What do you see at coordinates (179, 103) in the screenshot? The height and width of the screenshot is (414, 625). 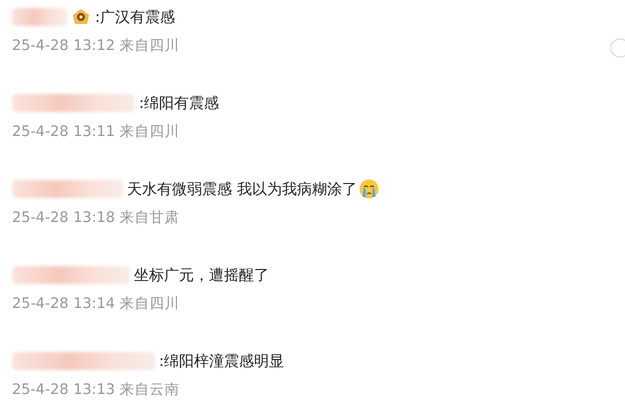 I see `comment-text: :绵阳有震感` at bounding box center [179, 103].